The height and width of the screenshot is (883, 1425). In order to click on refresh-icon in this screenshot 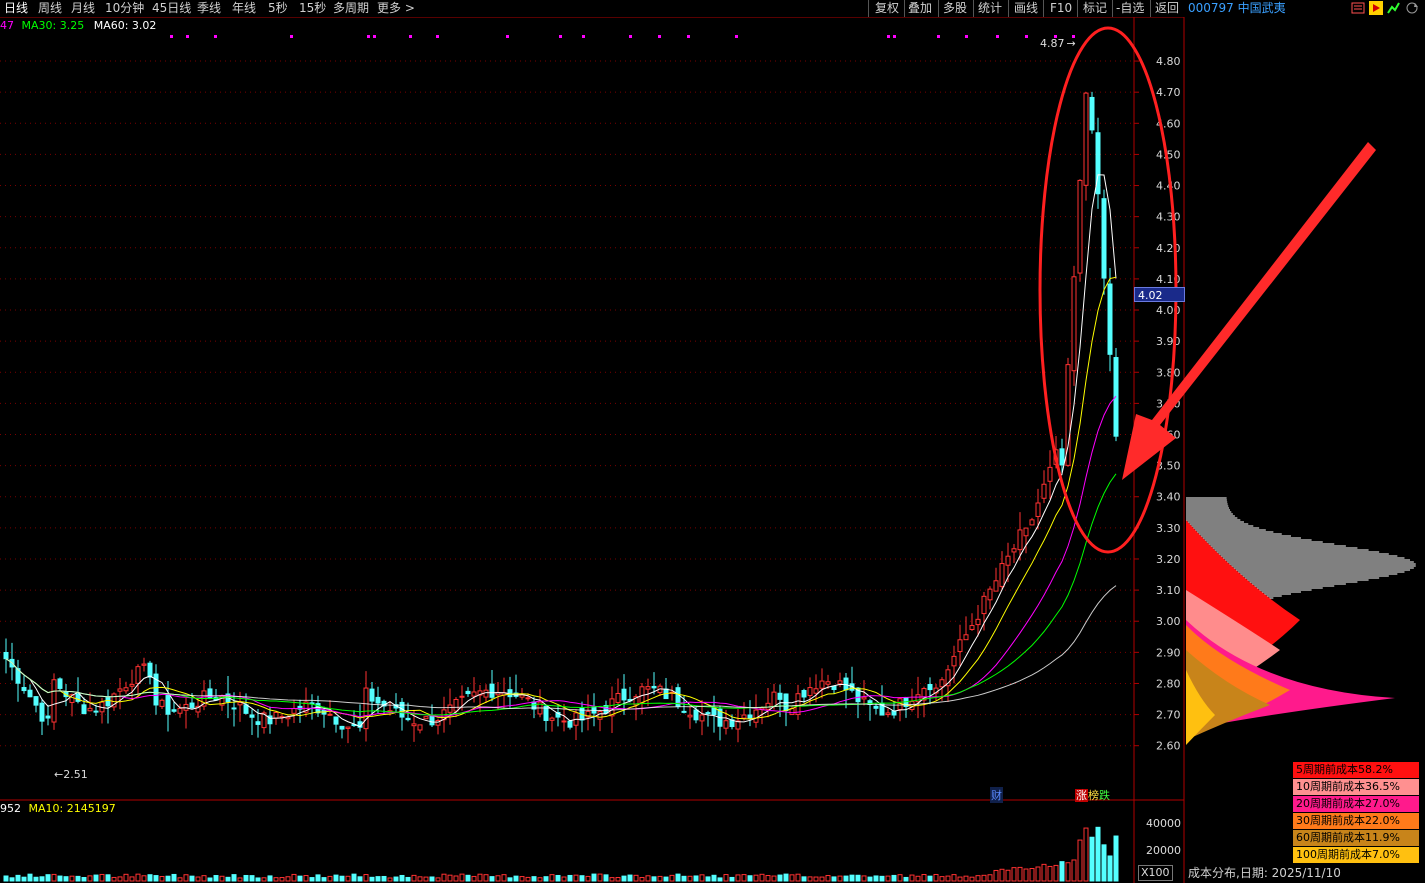, I will do `click(1412, 8)`.